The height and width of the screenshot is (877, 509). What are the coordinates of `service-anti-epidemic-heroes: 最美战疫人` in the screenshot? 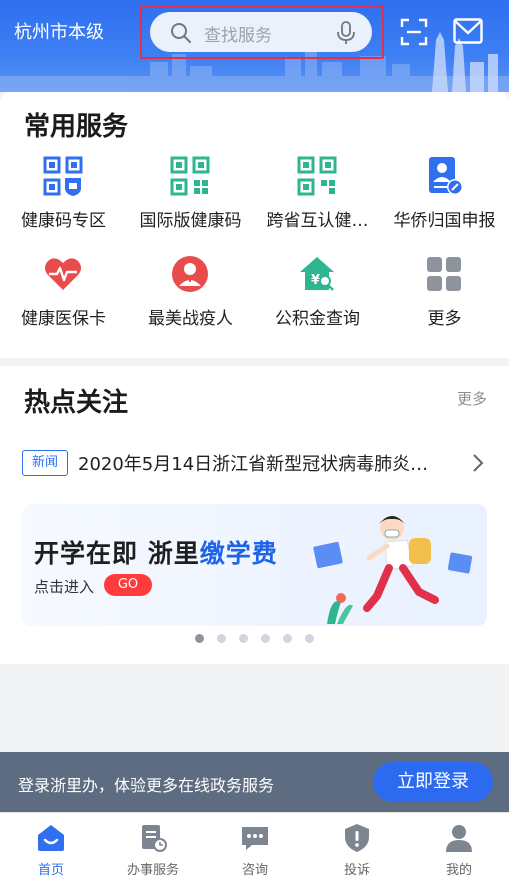 It's located at (190, 299).